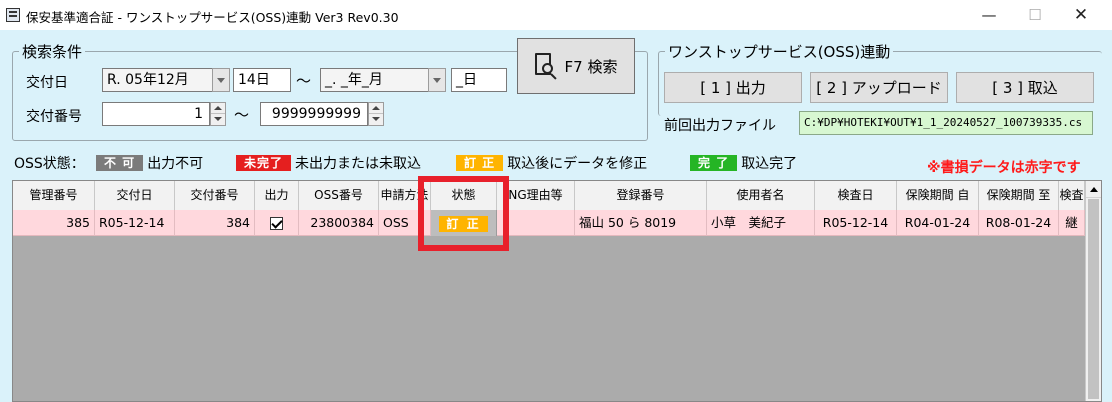 Image resolution: width=1112 pixels, height=402 pixels. I want to click on output-cell, so click(277, 223).